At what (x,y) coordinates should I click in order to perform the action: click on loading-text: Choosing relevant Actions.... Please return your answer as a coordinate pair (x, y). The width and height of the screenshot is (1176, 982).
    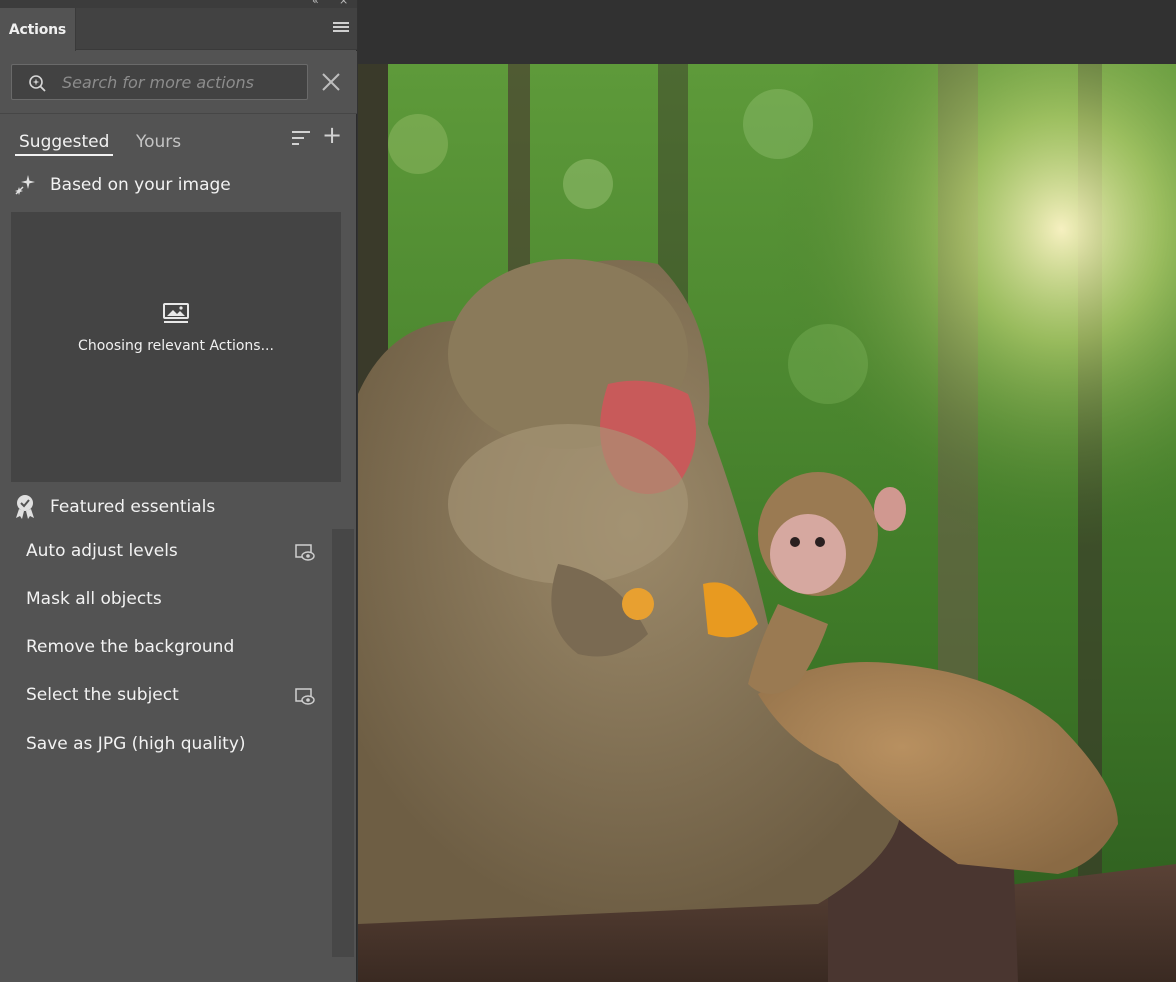
    Looking at the image, I should click on (176, 346).